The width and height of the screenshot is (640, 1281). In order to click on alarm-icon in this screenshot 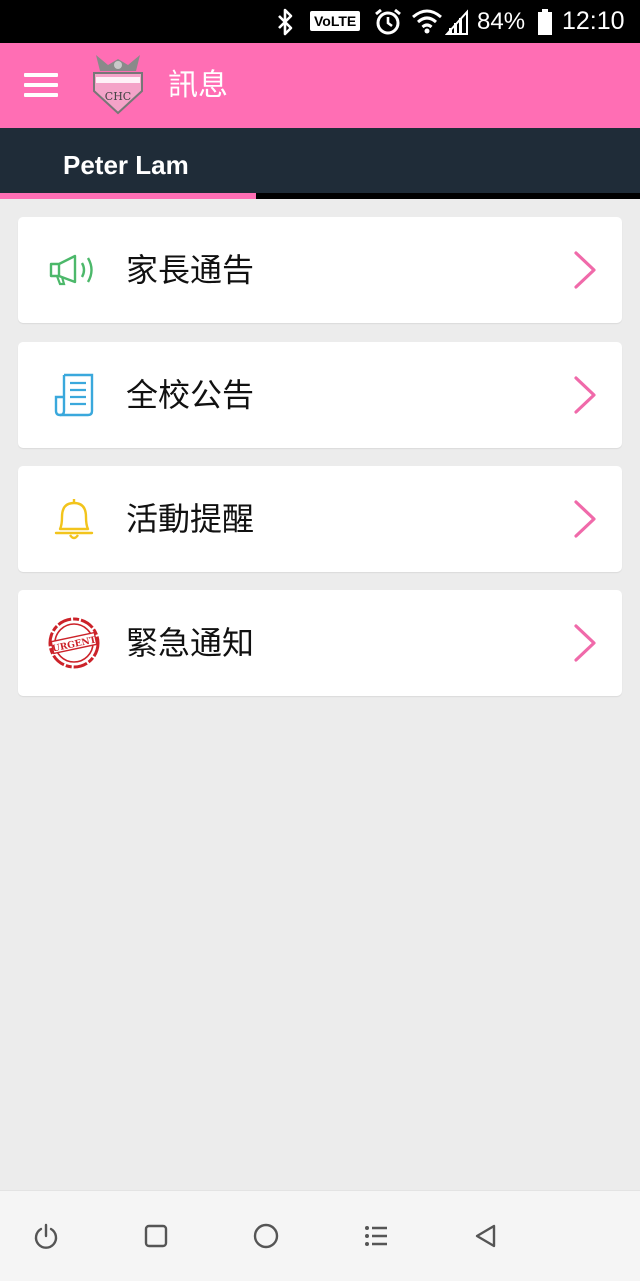, I will do `click(388, 21)`.